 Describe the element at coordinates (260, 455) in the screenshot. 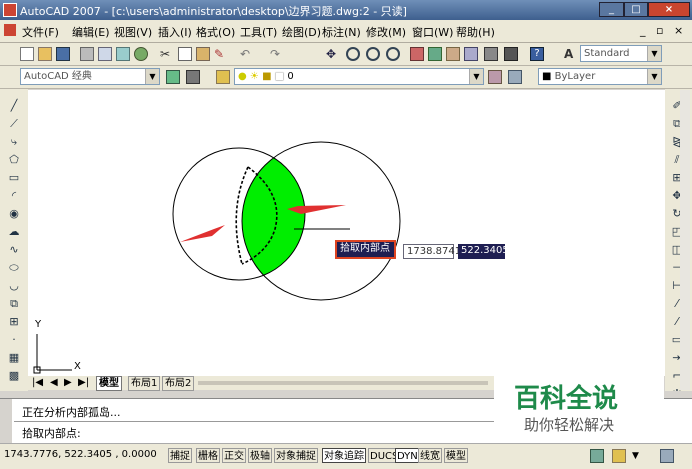

I see `polar-toggle: 极轴` at that location.